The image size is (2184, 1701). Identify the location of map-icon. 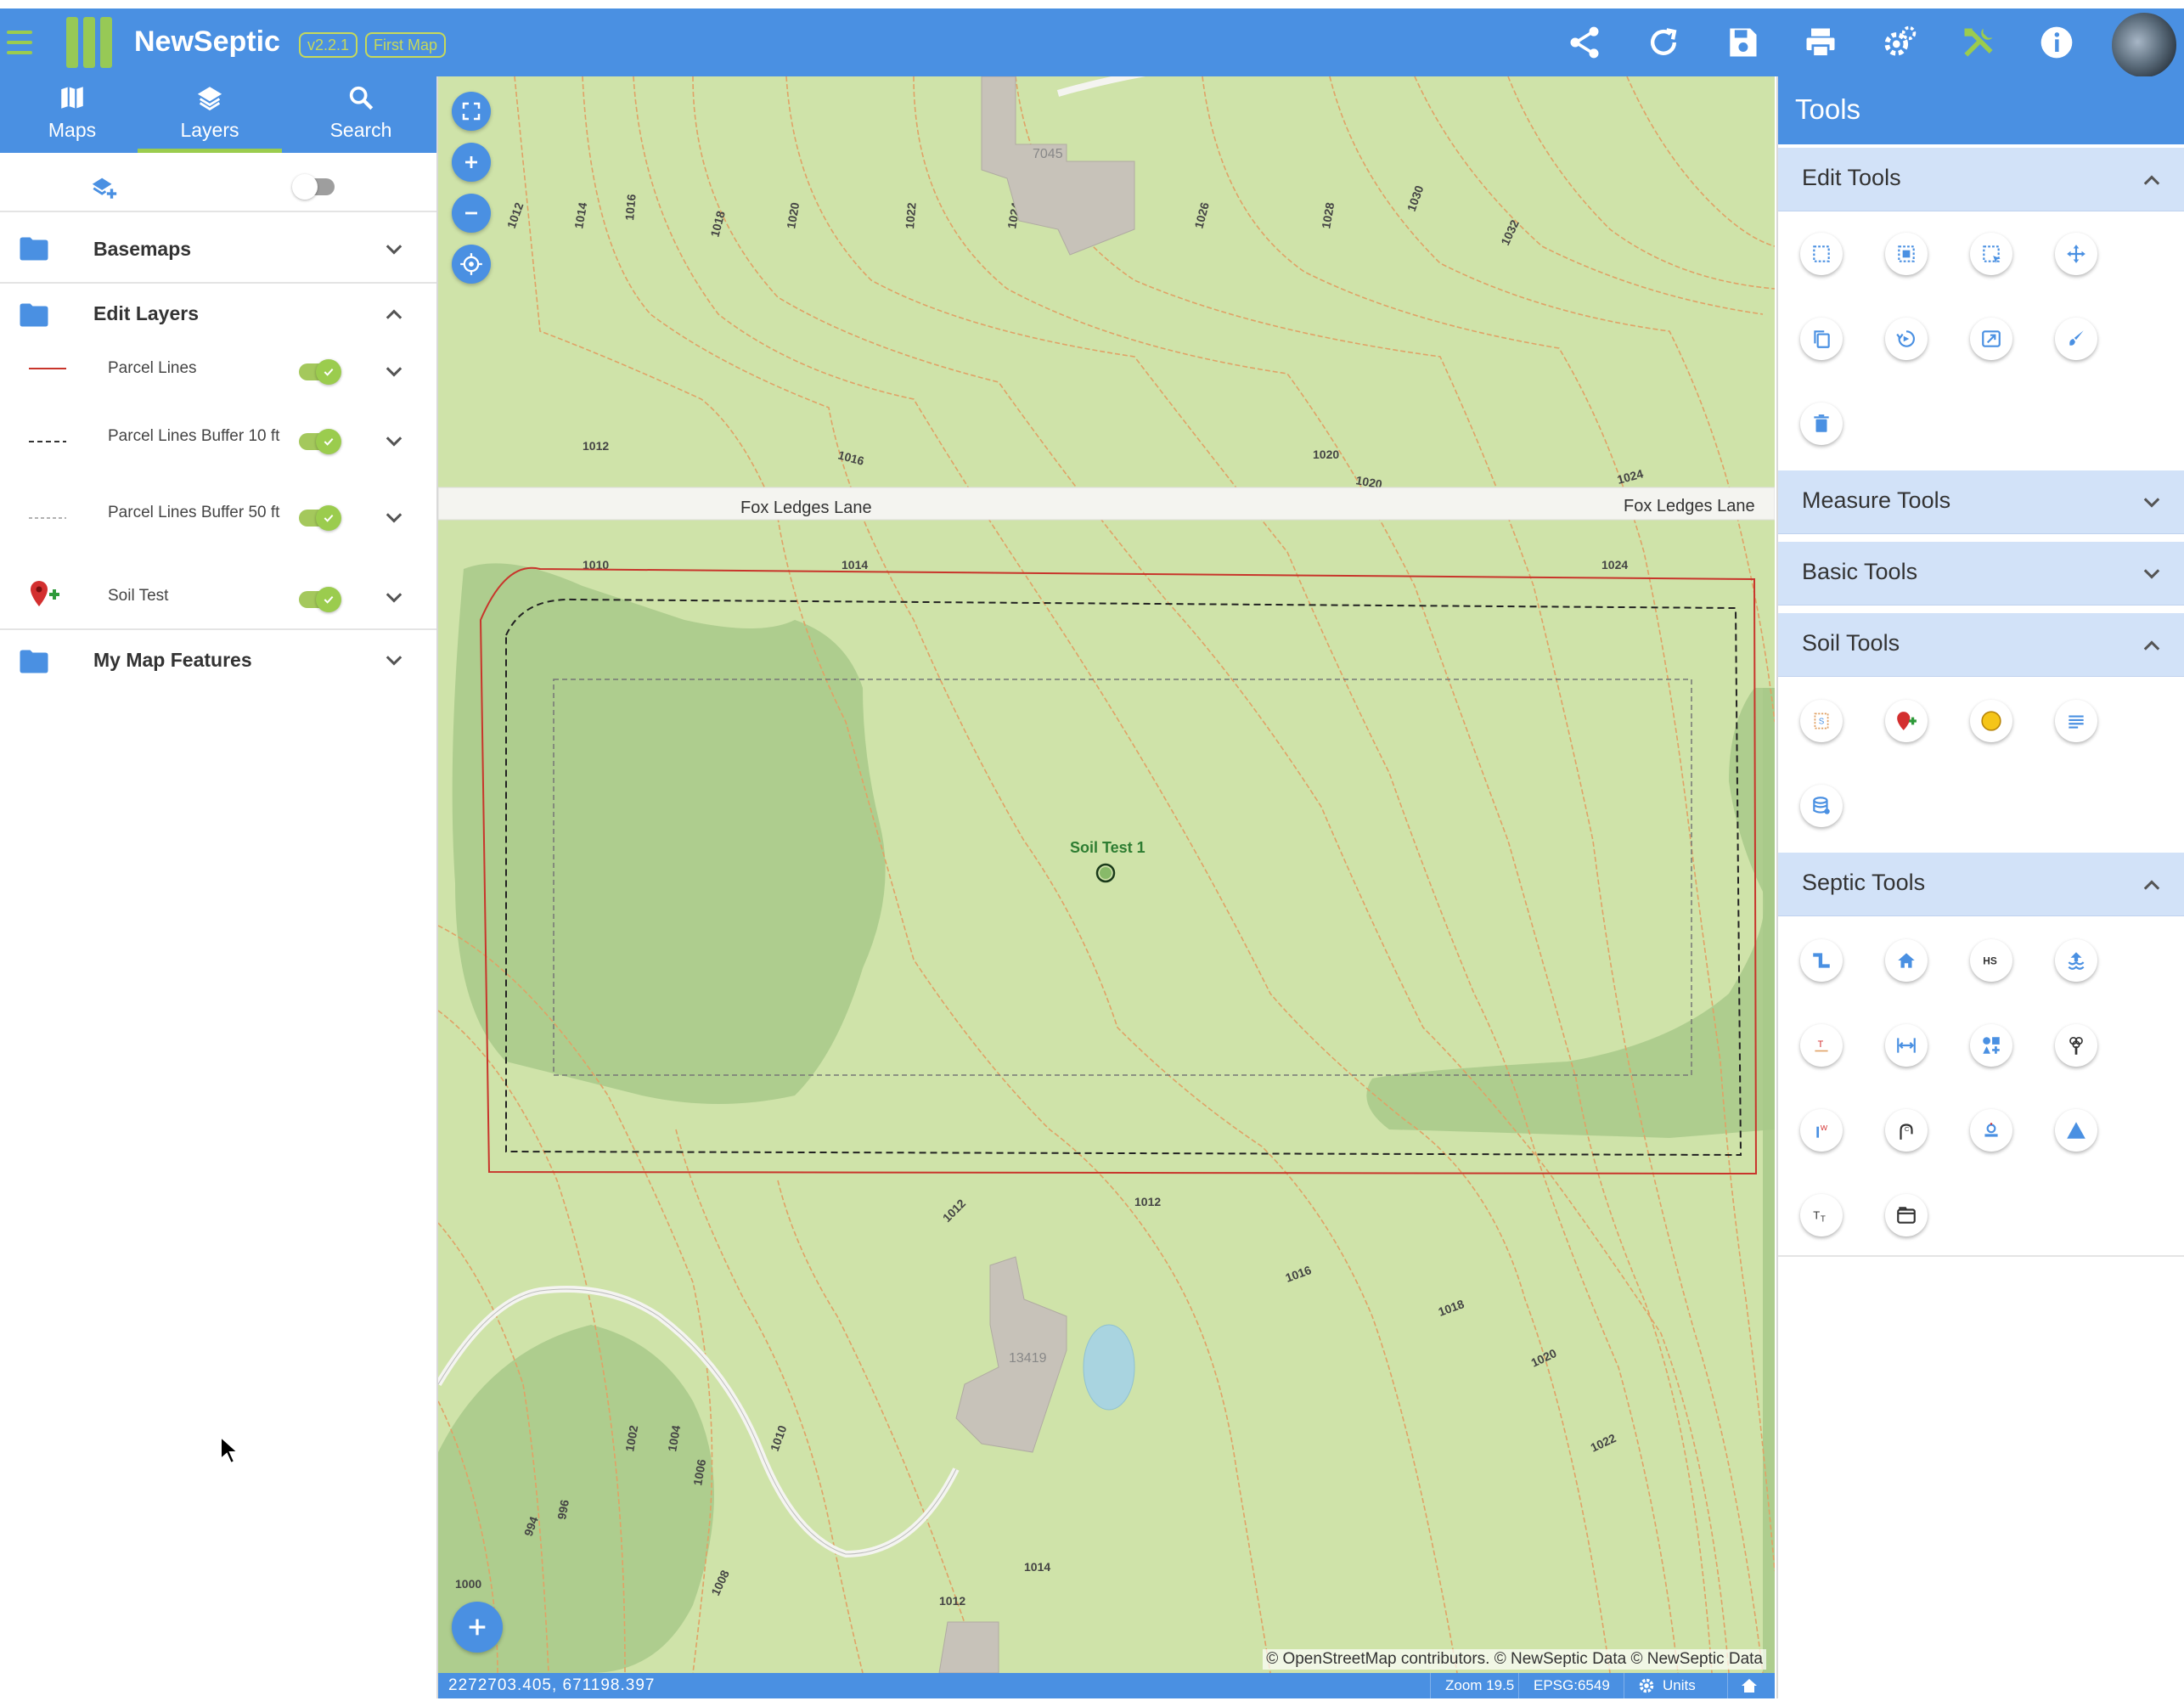
(72, 100).